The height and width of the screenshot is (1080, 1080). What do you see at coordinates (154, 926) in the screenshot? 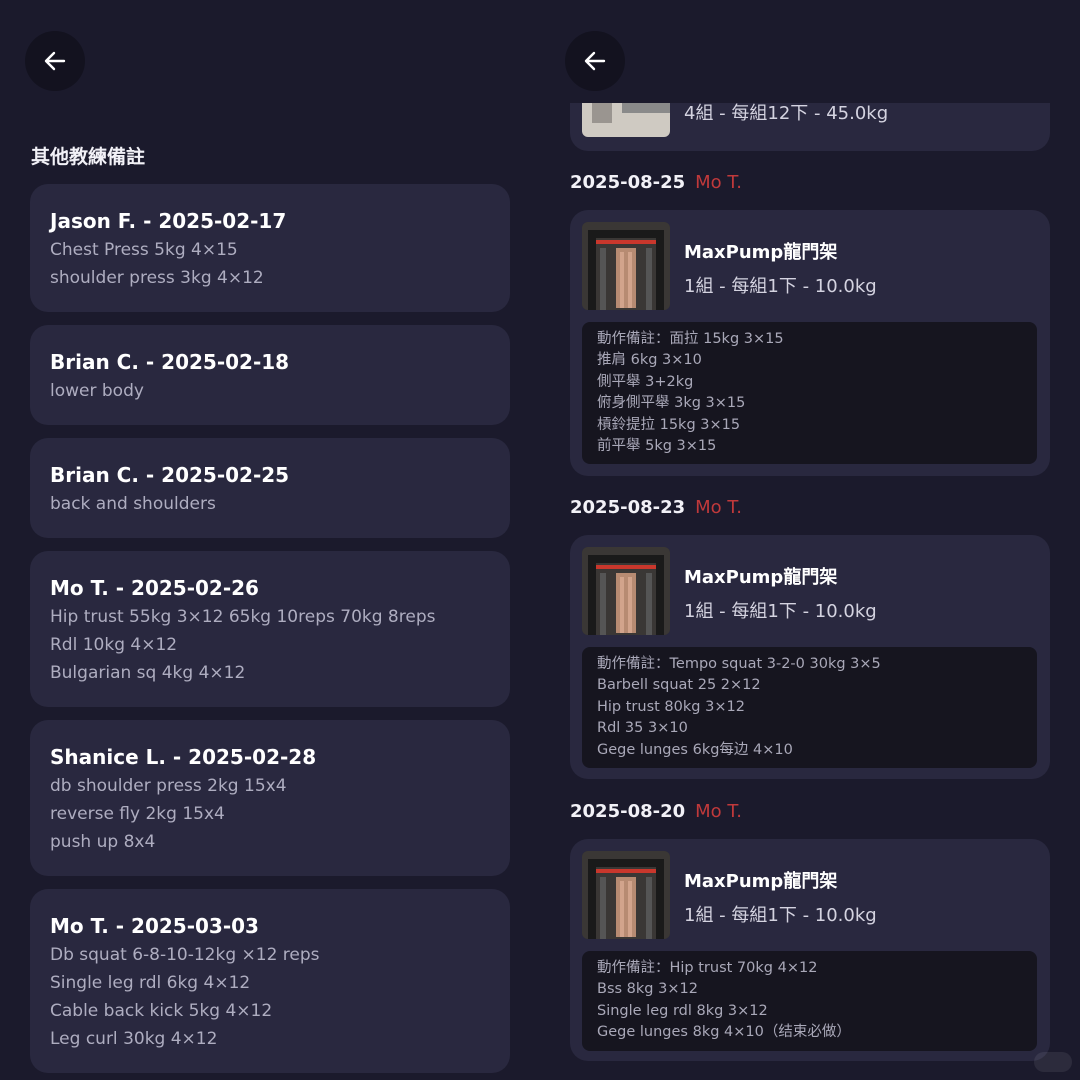
I see `note-header: Mo T. - 2025-03-03` at bounding box center [154, 926].